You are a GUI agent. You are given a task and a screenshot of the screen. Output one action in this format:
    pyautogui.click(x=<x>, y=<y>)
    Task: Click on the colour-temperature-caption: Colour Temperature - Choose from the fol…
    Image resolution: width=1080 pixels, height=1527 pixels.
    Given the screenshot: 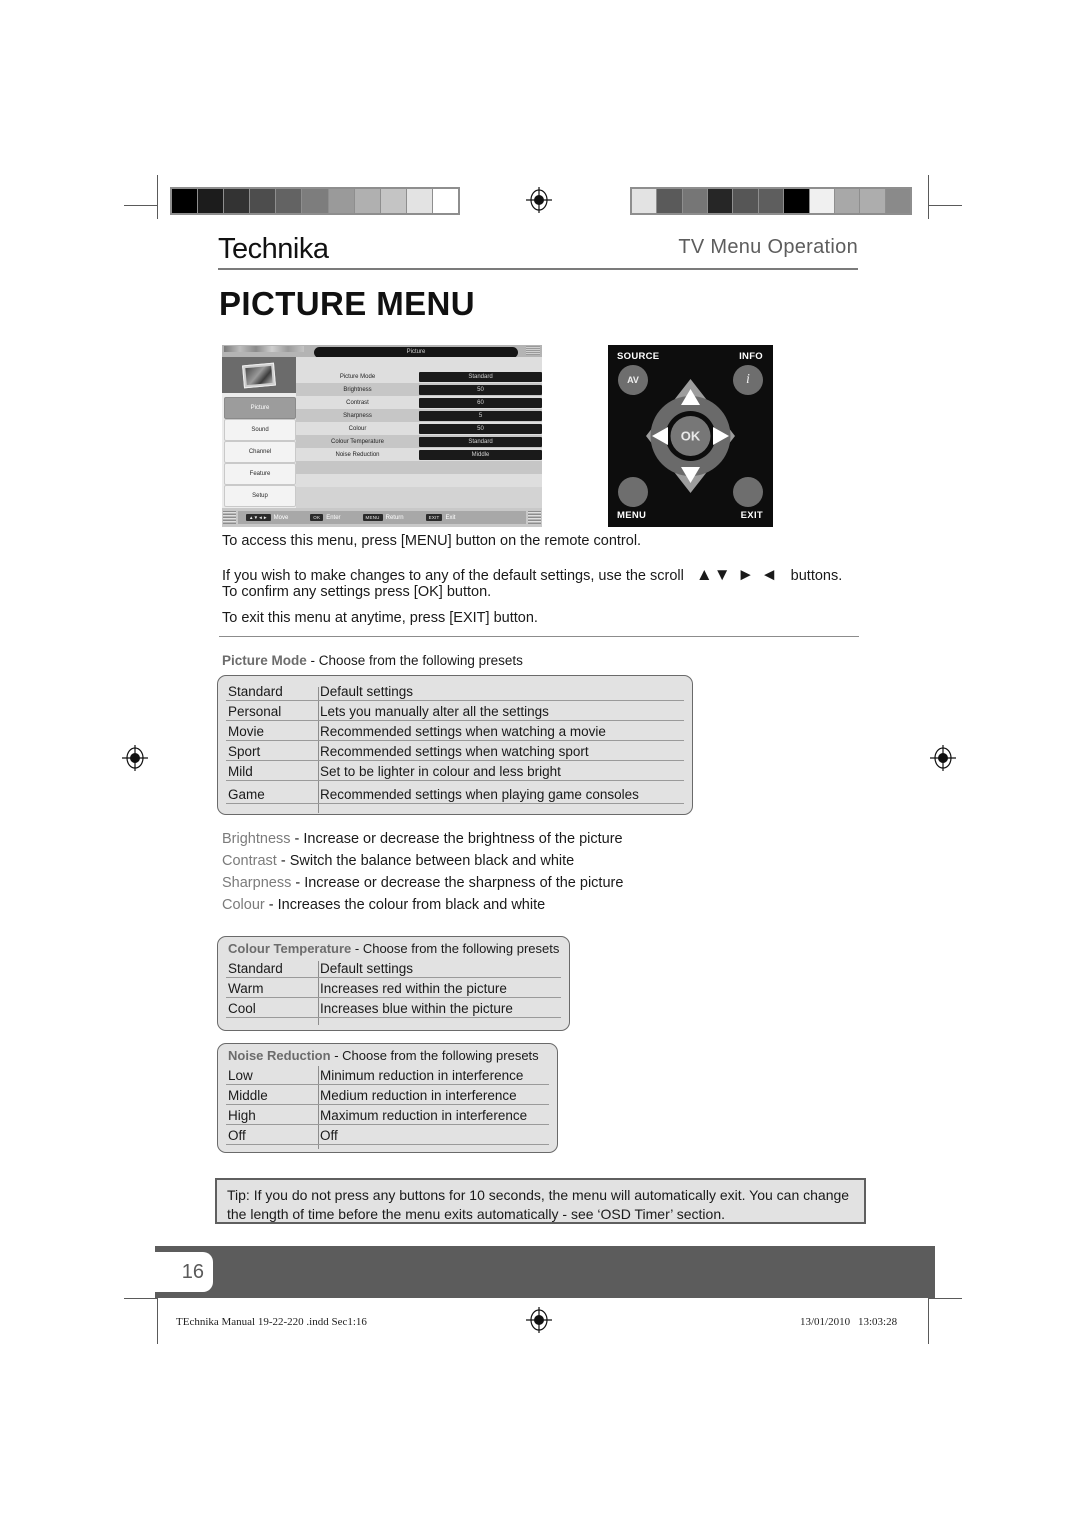 What is the action you would take?
    pyautogui.click(x=393, y=947)
    